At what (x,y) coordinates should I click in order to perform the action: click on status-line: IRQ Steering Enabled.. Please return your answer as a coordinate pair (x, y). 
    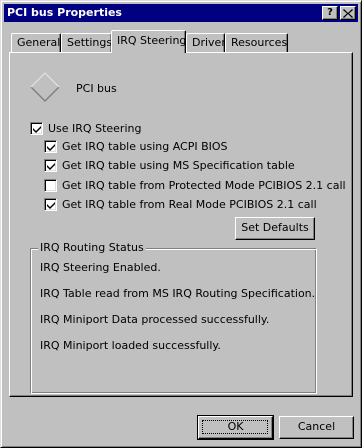
    Looking at the image, I should click on (100, 267).